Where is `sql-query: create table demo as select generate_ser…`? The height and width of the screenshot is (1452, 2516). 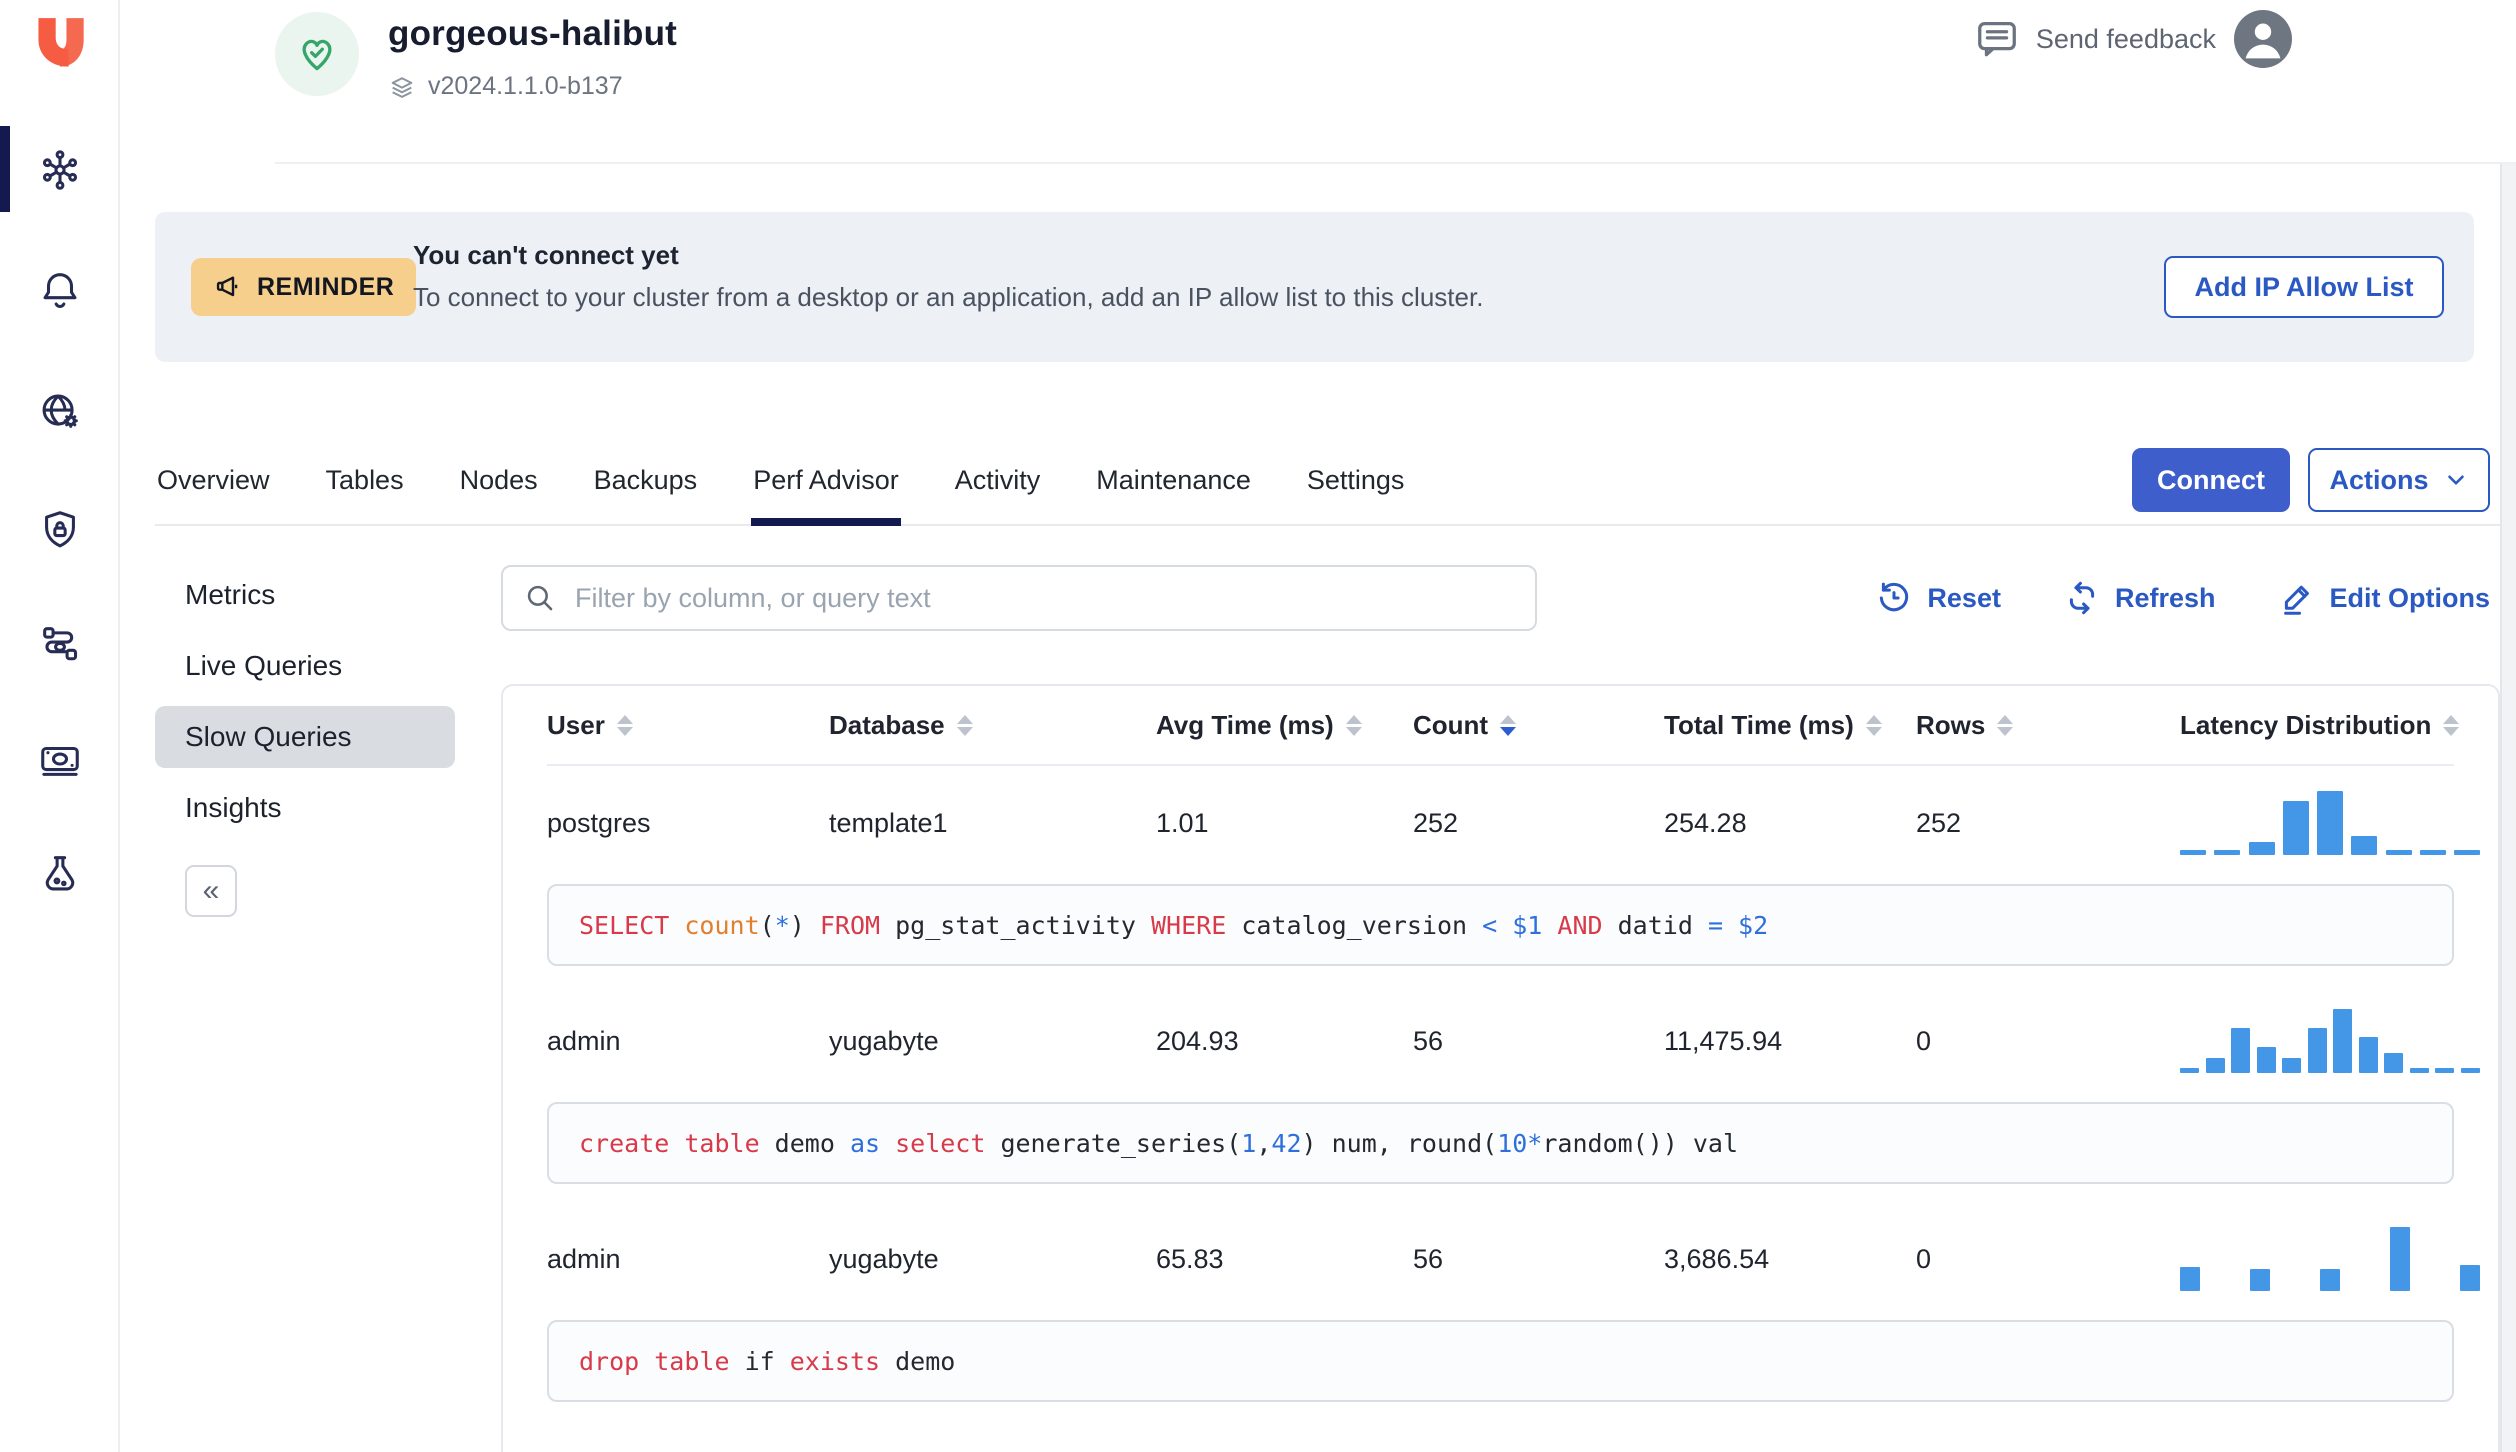
sql-query: create table demo as select generate_ser… is located at coordinates (1159, 1143).